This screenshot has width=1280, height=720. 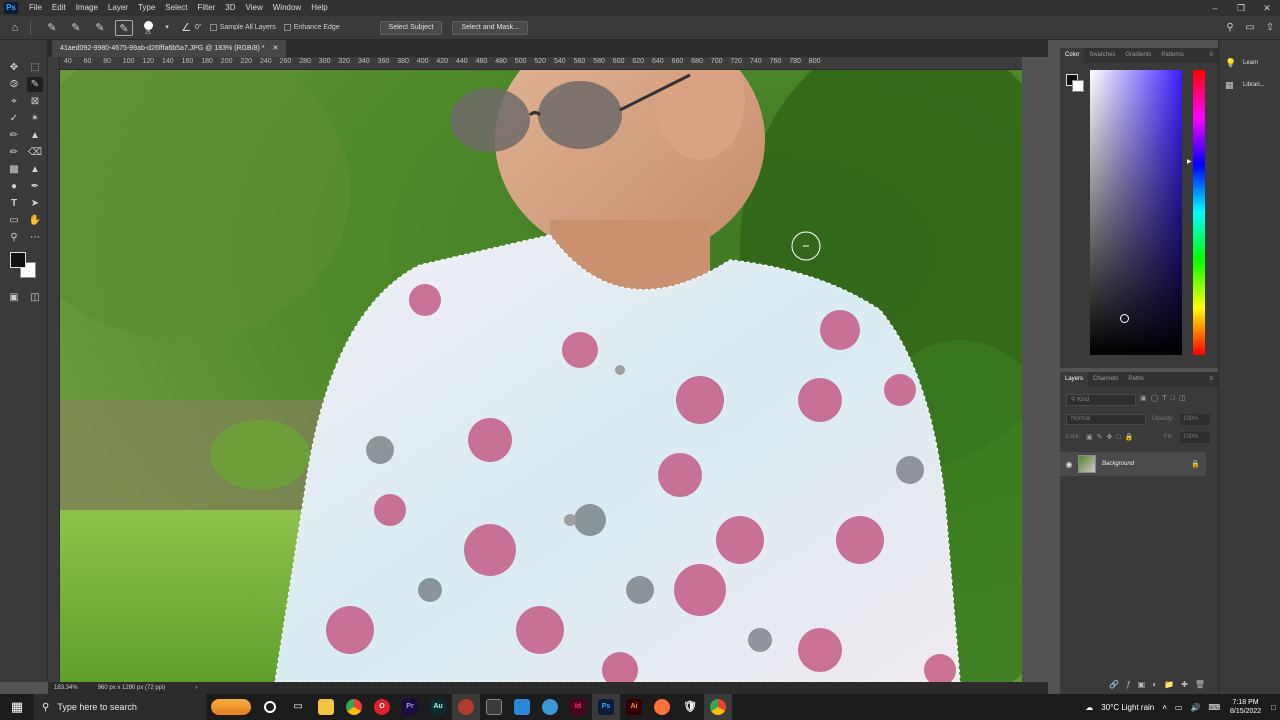 What do you see at coordinates (1195, 437) in the screenshot?
I see `fill-input: 100%` at bounding box center [1195, 437].